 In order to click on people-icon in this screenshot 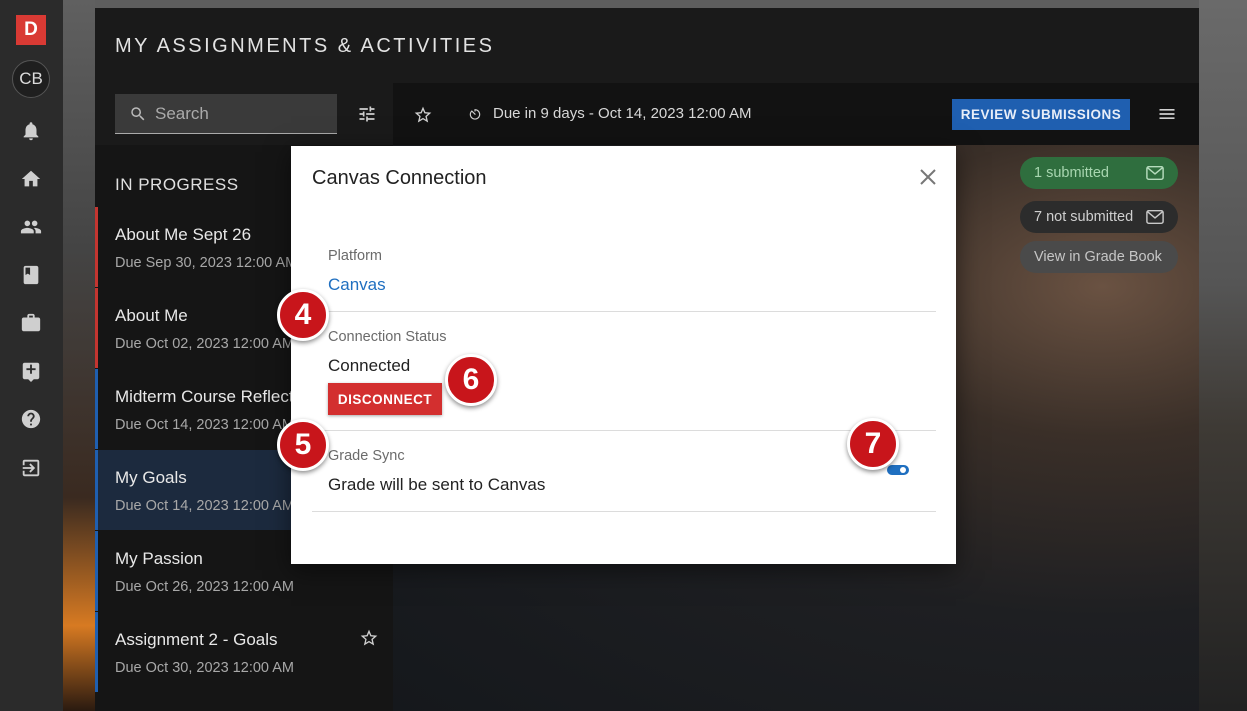, I will do `click(31, 227)`.